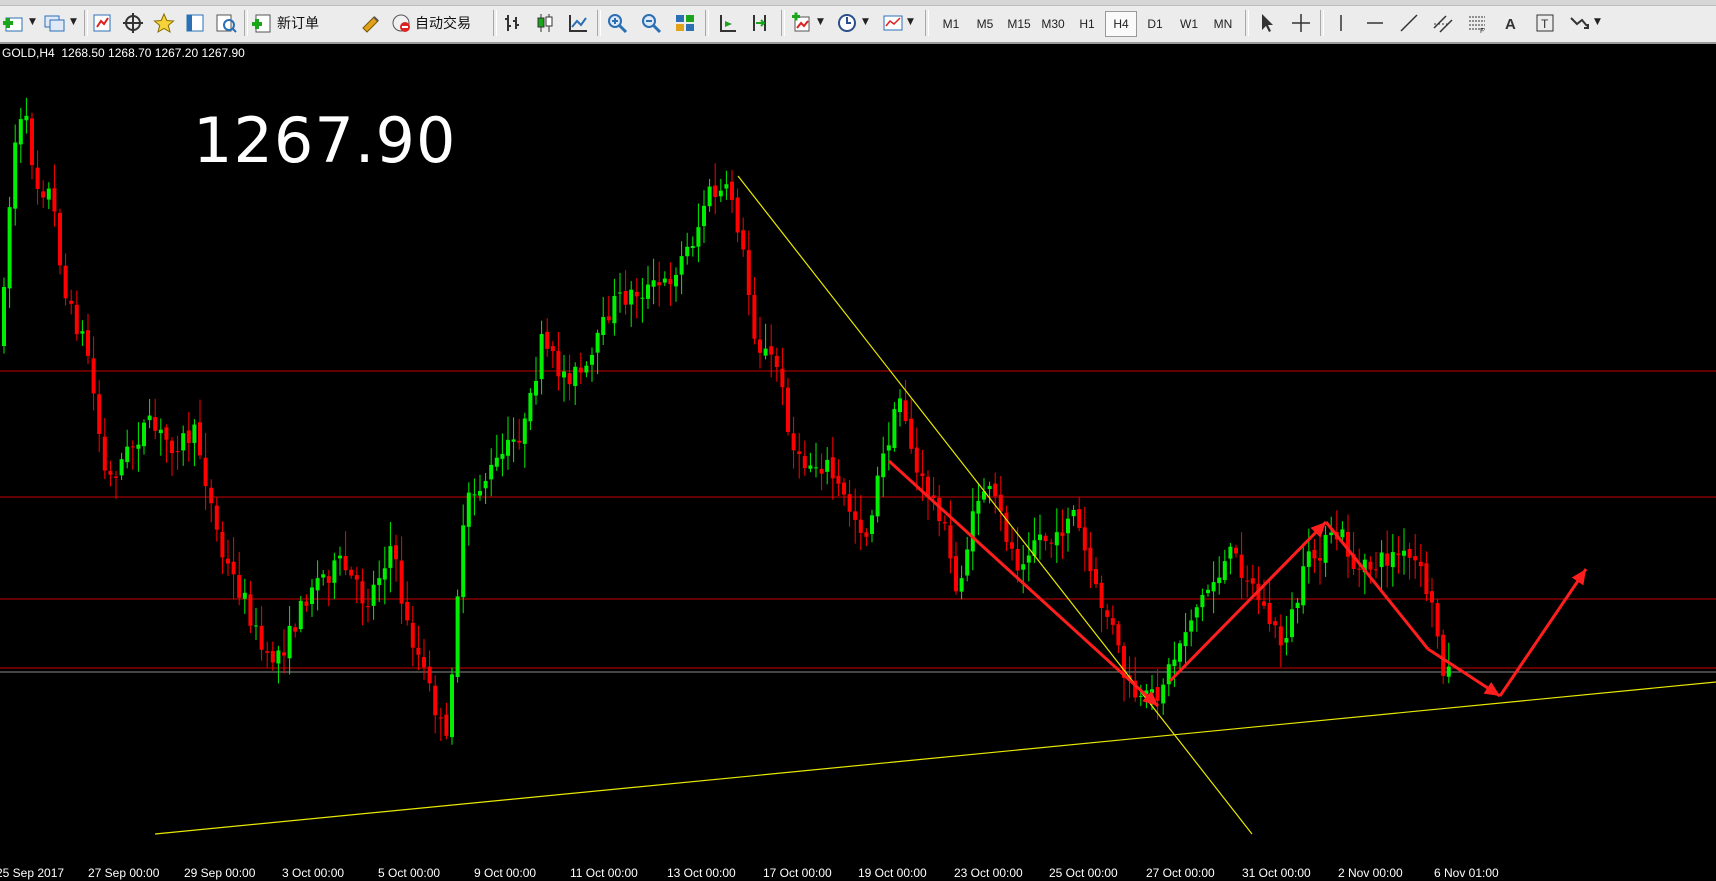  I want to click on equidistant-channel-icon, so click(1443, 23).